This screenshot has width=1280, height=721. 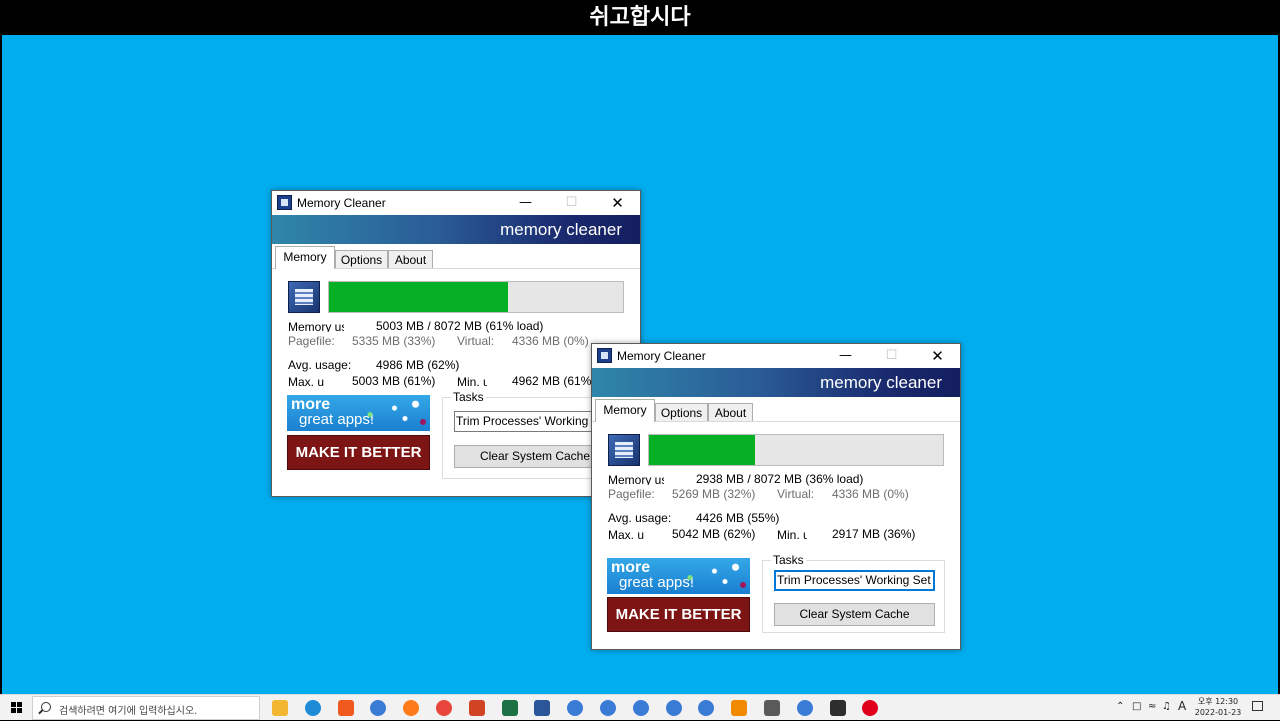 What do you see at coordinates (345, 708) in the screenshot?
I see `brave-taskbar-icon` at bounding box center [345, 708].